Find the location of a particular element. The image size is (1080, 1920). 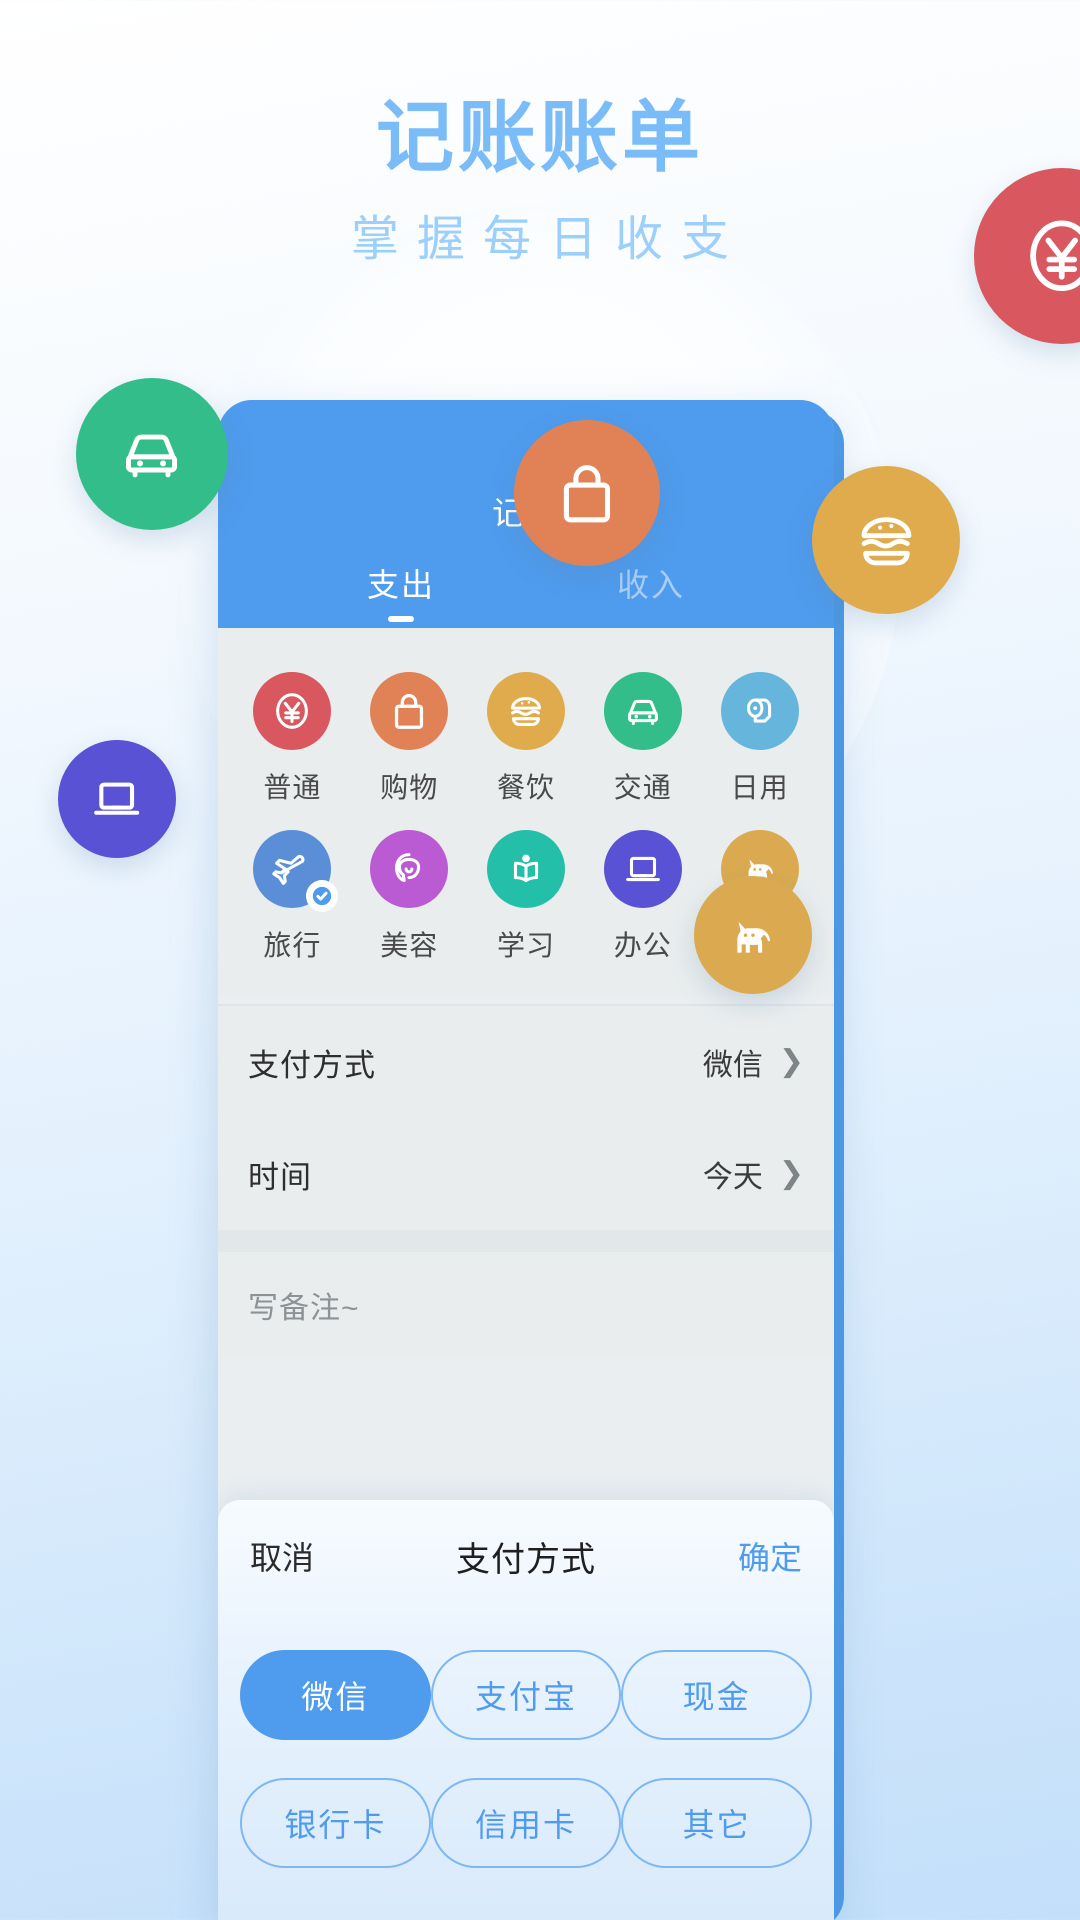

page-subtitle: 掌握每日收支 is located at coordinates (548, 239).